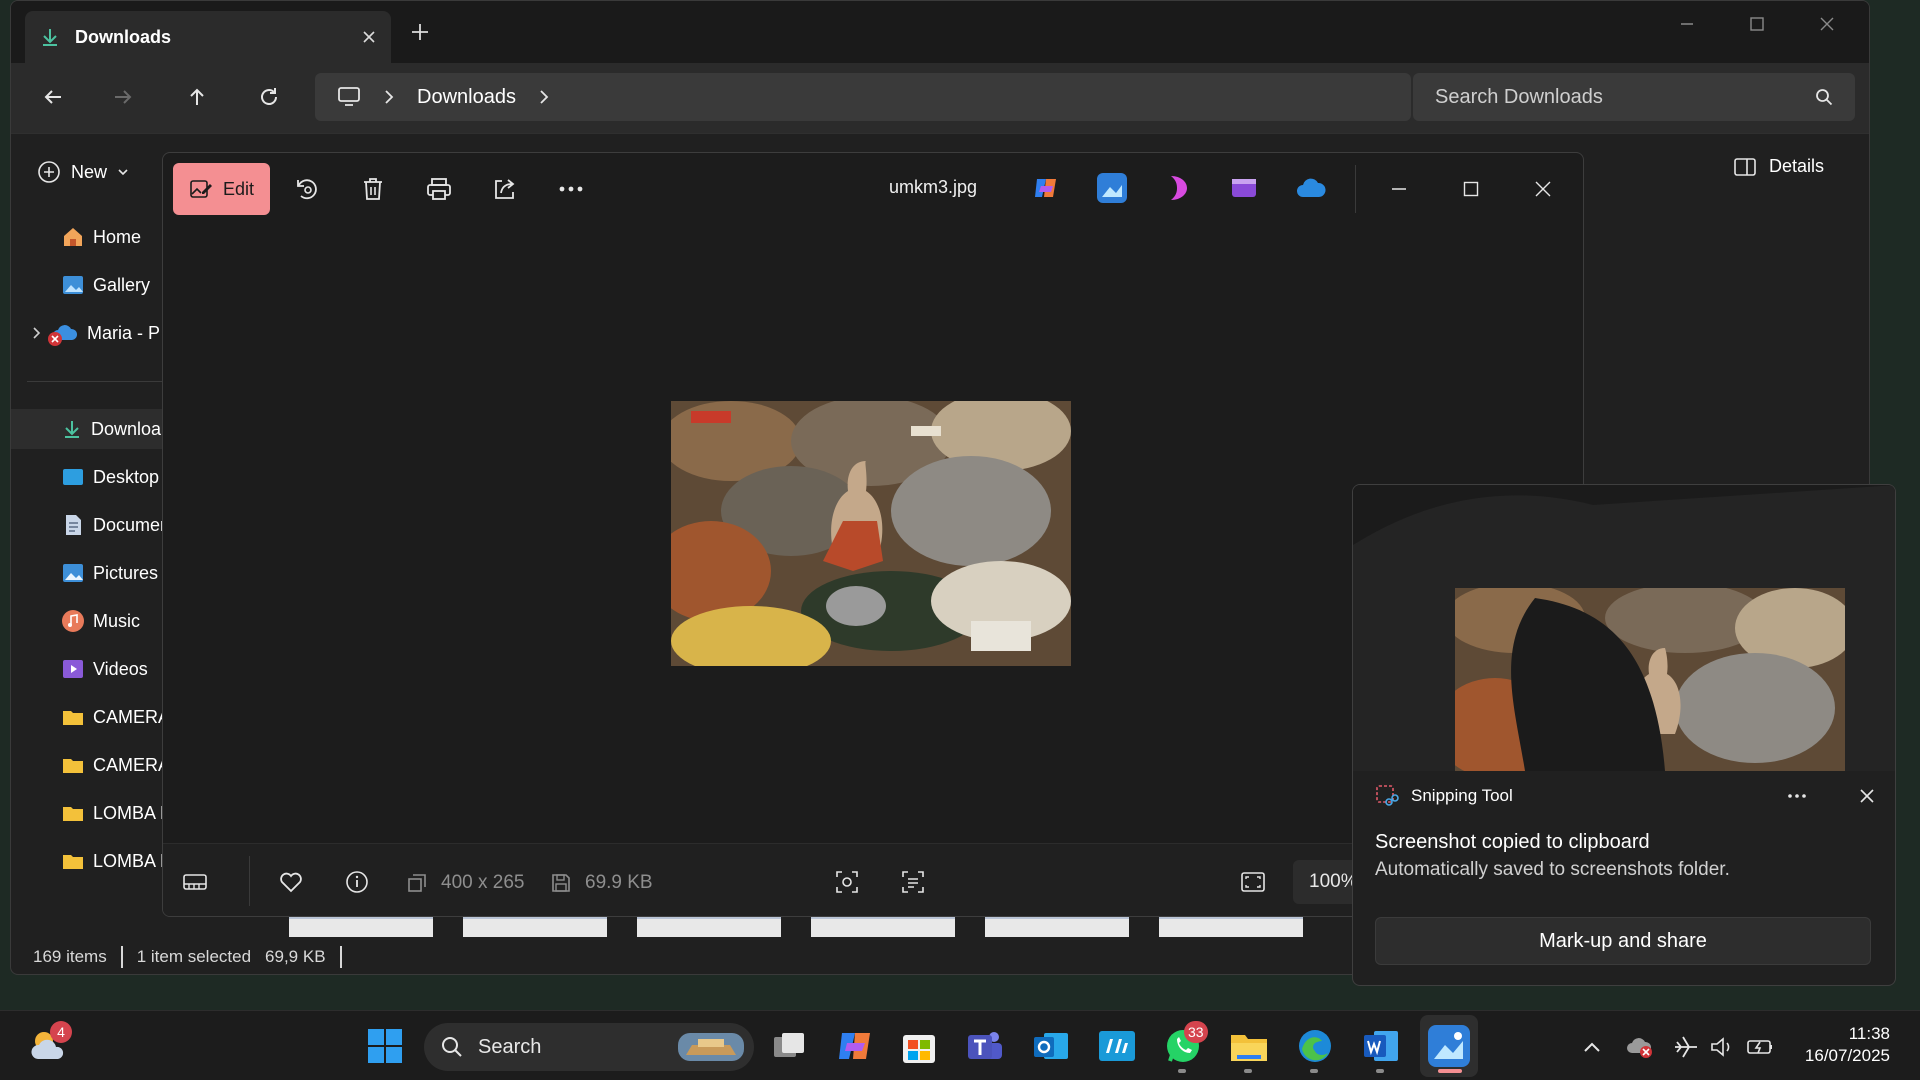 Image resolution: width=1920 pixels, height=1080 pixels. What do you see at coordinates (1244, 188) in the screenshot?
I see `clipchamp-icon` at bounding box center [1244, 188].